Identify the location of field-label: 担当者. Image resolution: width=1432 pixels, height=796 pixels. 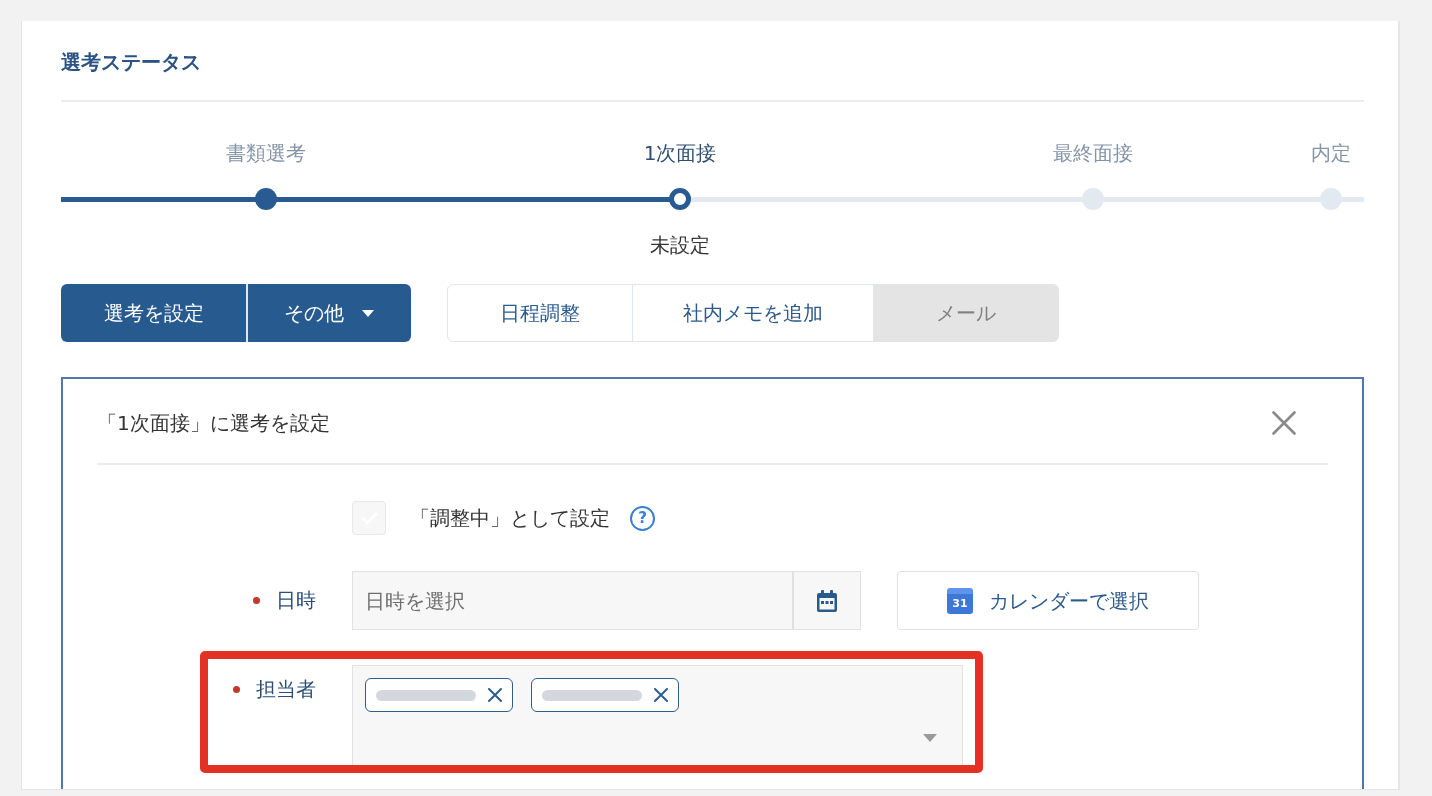
(286, 689).